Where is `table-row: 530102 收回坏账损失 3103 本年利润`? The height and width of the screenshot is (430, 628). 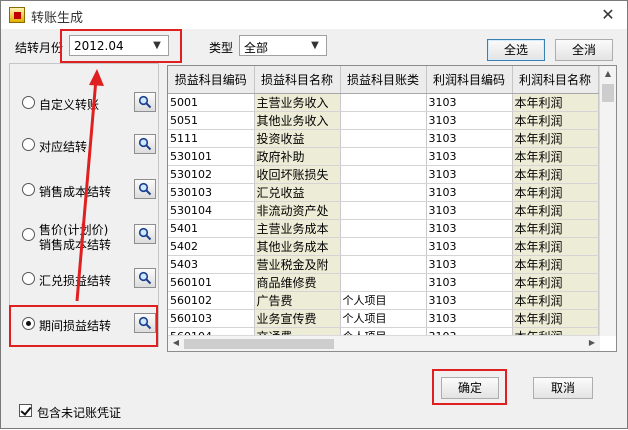
table-row: 530102 收回坏账损失 3103 本年利润 is located at coordinates (383, 174).